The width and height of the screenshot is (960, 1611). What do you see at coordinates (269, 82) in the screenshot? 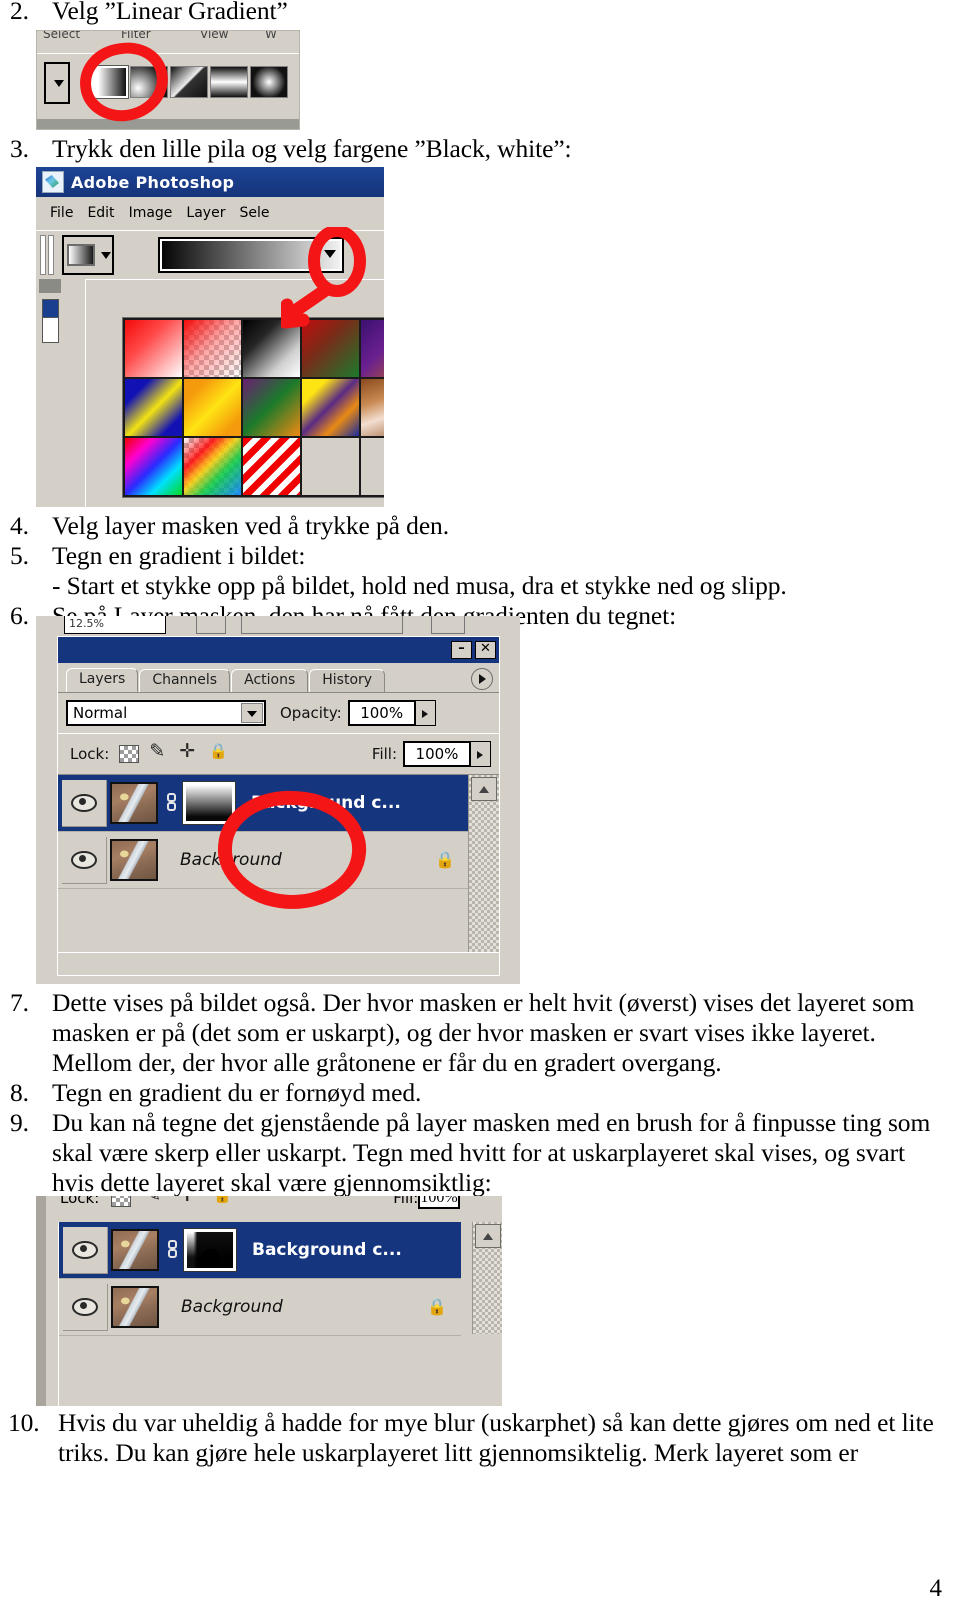
I see `diamond-gradient-button` at bounding box center [269, 82].